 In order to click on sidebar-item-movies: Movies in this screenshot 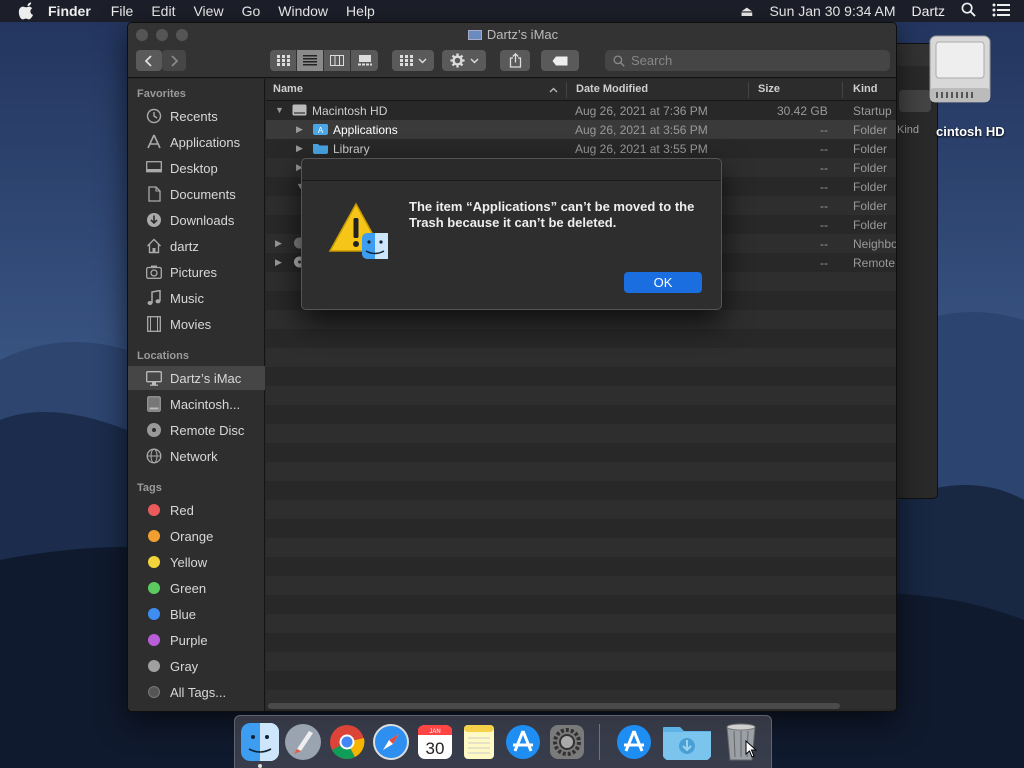, I will do `click(196, 324)`.